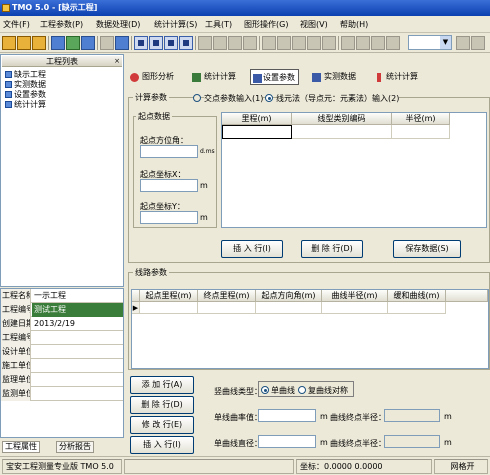 The width and height of the screenshot is (490, 475). What do you see at coordinates (238, 391) in the screenshot?
I see `curve-type-label: 竖曲线类型：` at bounding box center [238, 391].